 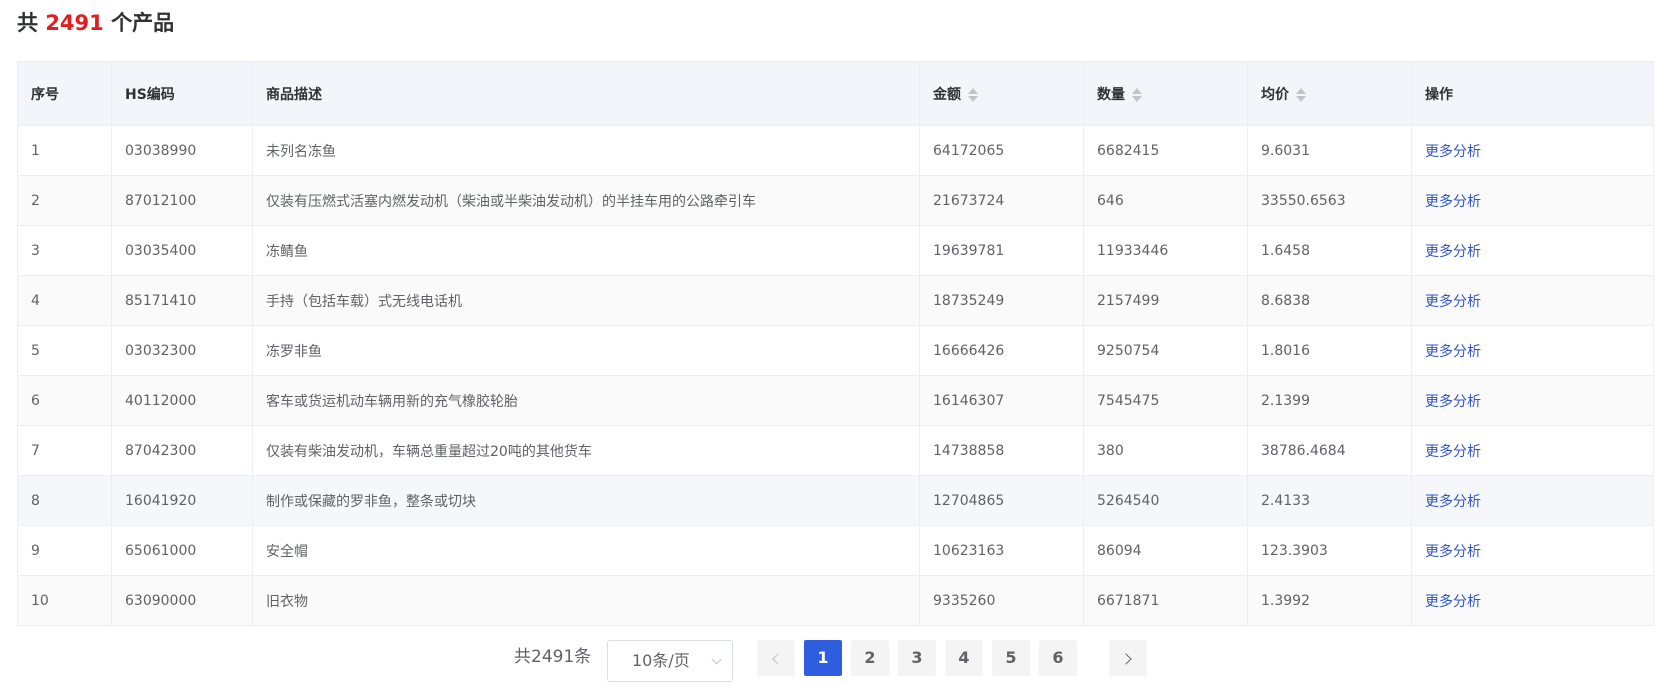 What do you see at coordinates (1329, 350) in the screenshot?
I see `cell-avg: 1.8016` at bounding box center [1329, 350].